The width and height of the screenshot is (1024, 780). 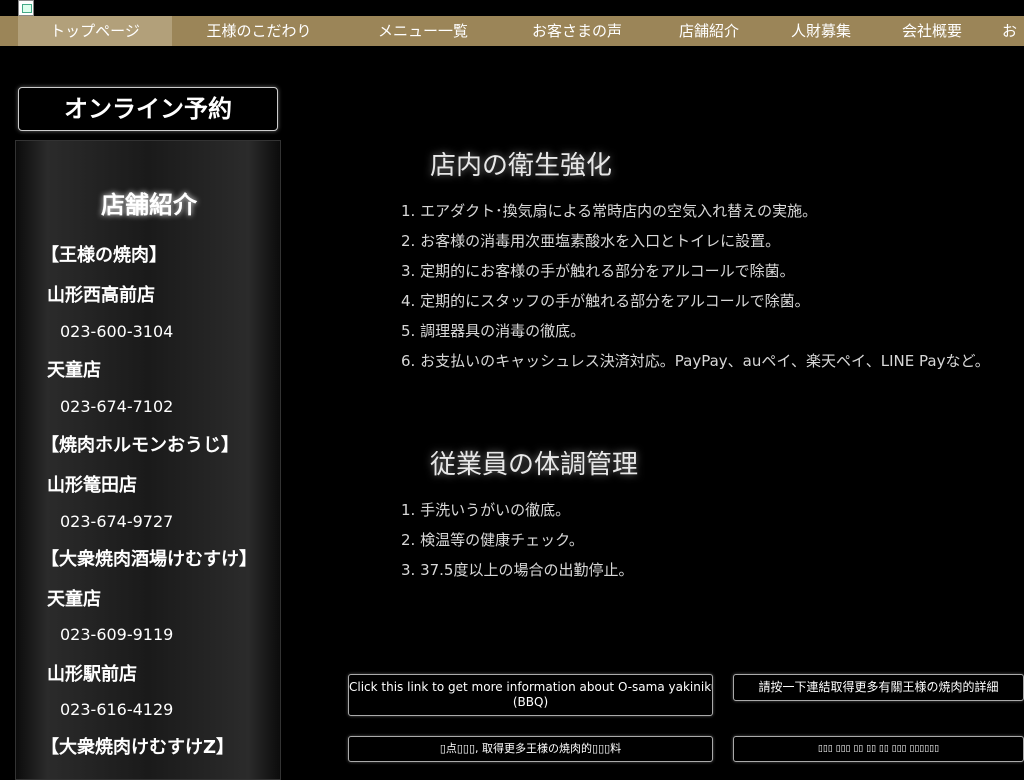 What do you see at coordinates (116, 331) in the screenshot?
I see `store-phone: 023-600-3104` at bounding box center [116, 331].